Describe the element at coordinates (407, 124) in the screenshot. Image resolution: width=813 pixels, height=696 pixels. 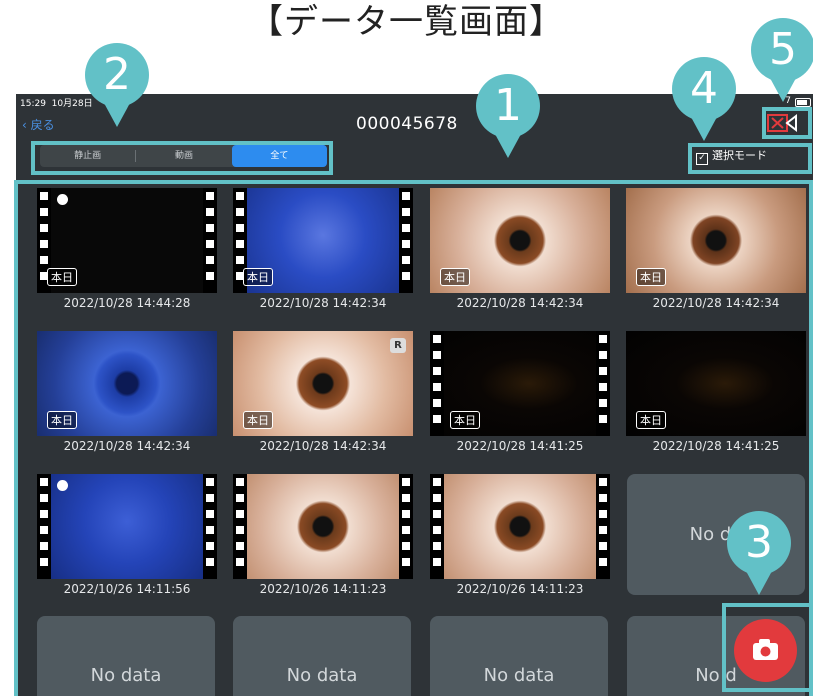
I see `patient-id: 000045678` at that location.